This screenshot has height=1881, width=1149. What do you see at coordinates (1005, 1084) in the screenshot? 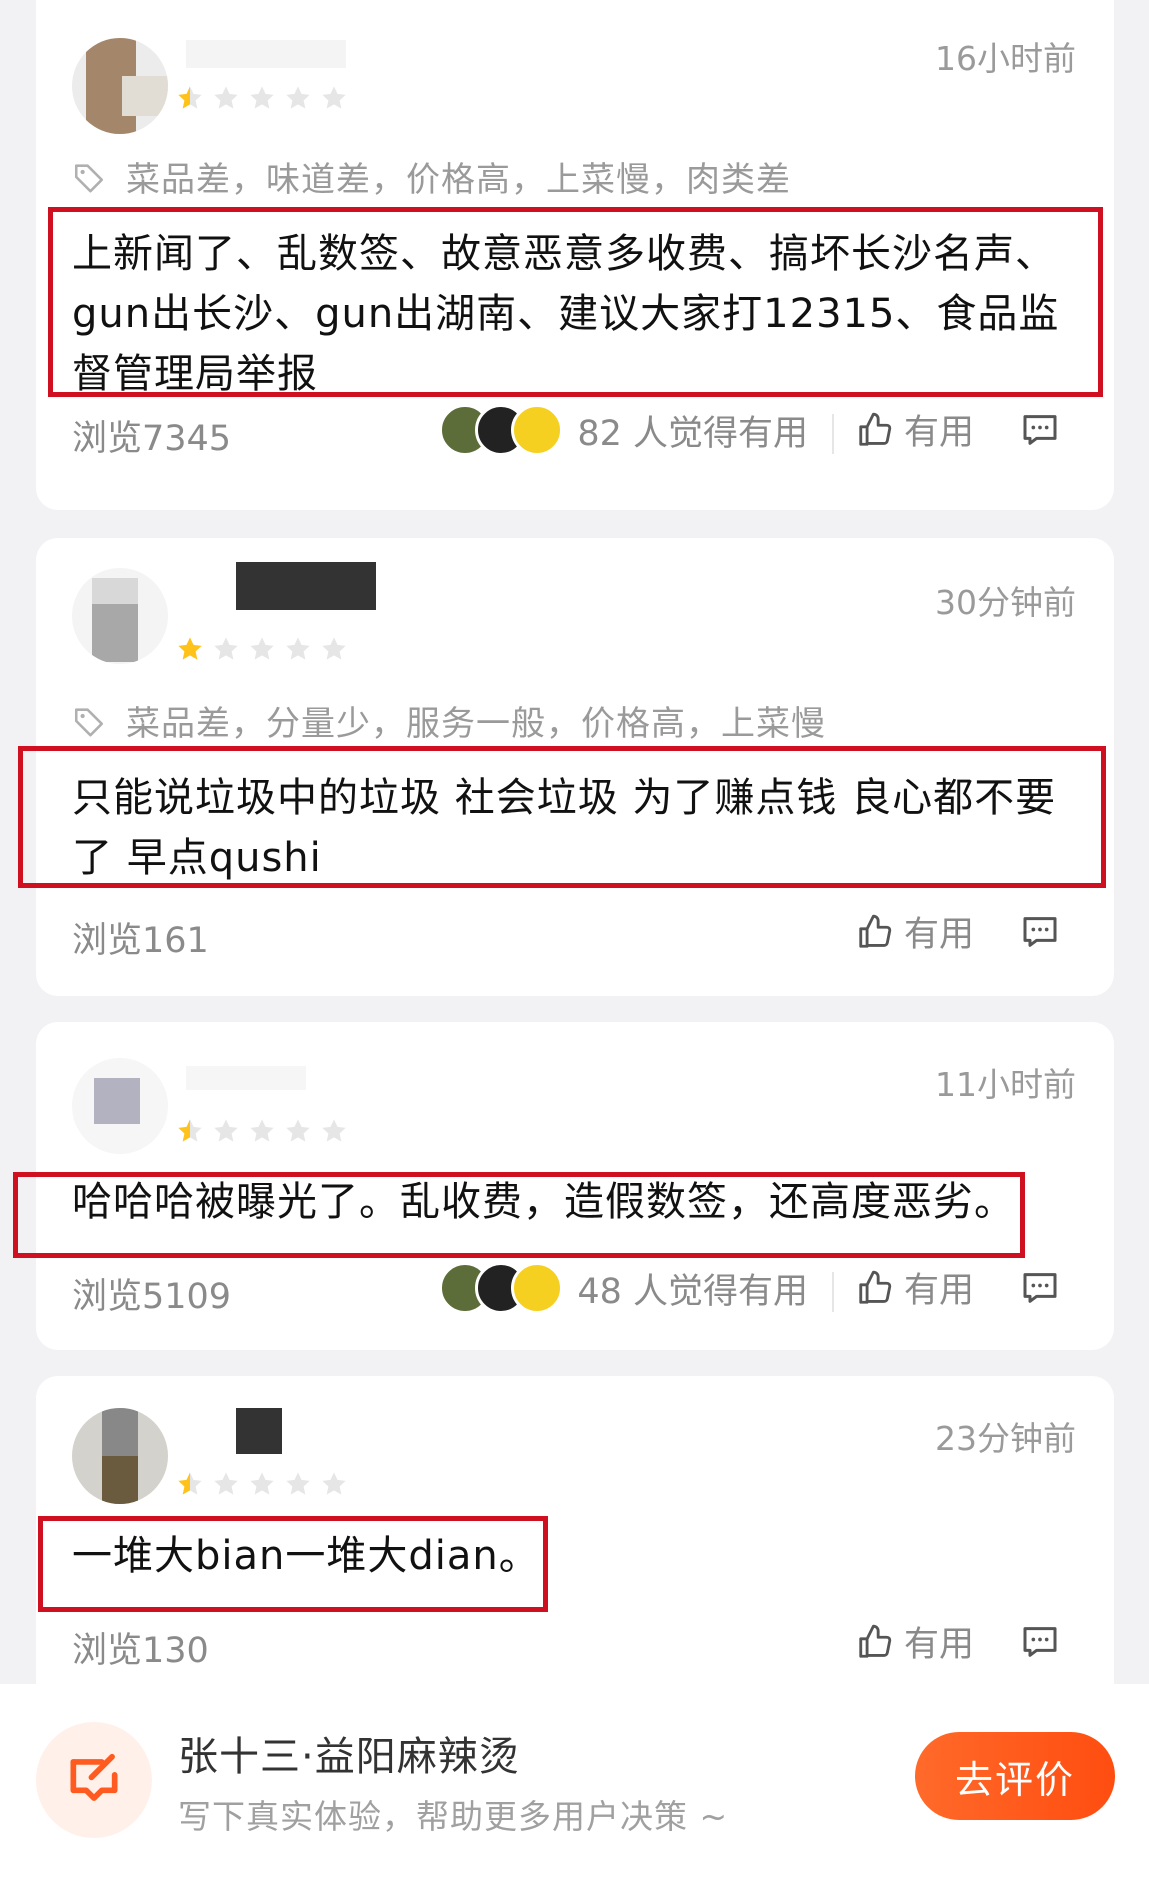
I see `review-time: 11小时前` at bounding box center [1005, 1084].